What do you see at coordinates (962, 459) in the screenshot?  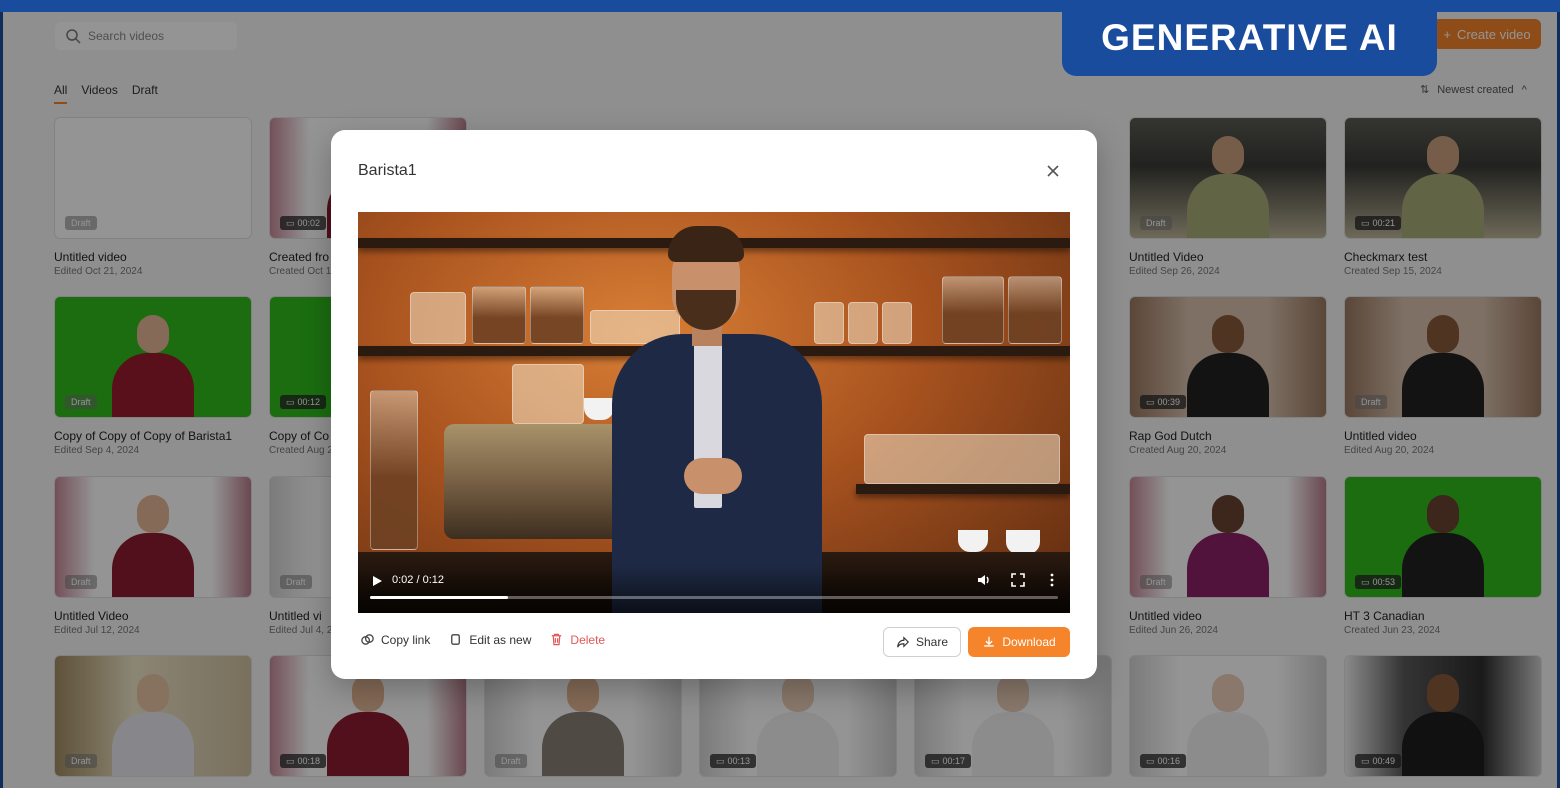 I see `glasses` at bounding box center [962, 459].